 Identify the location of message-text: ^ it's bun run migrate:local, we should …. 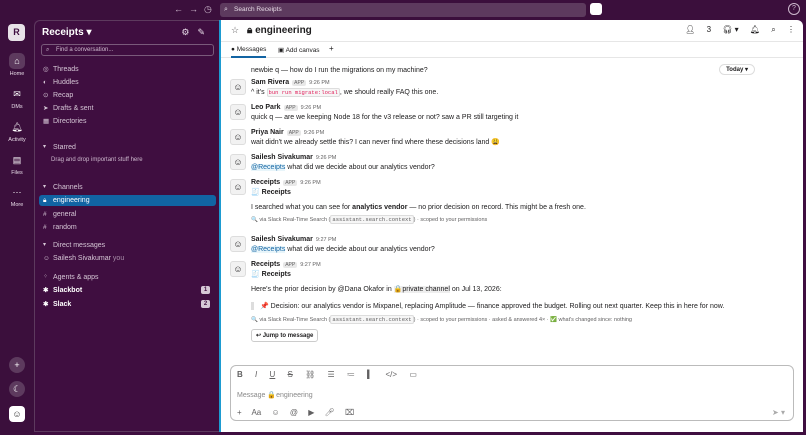
(518, 92).